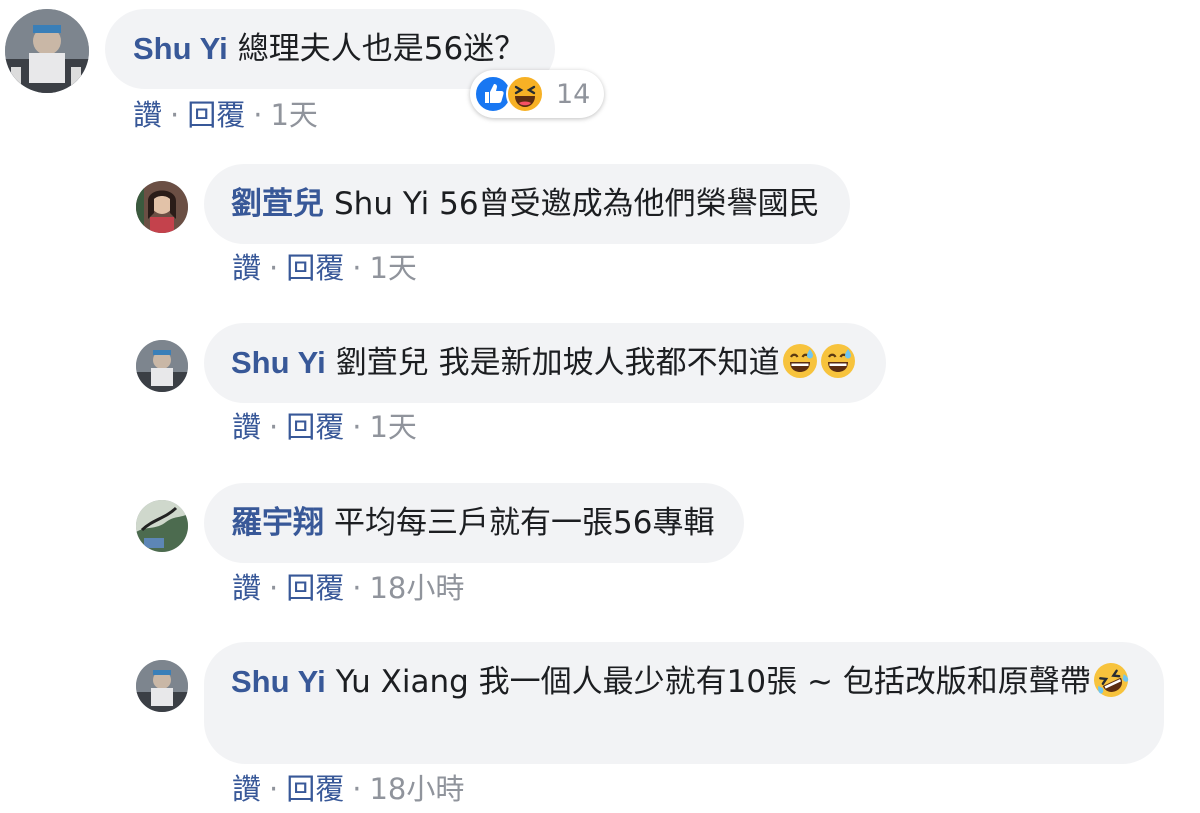 The width and height of the screenshot is (1200, 813). What do you see at coordinates (784, 682) in the screenshot?
I see `comment-text: 我一個人最少就有10張 ~ 包括改版和原聲帶` at bounding box center [784, 682].